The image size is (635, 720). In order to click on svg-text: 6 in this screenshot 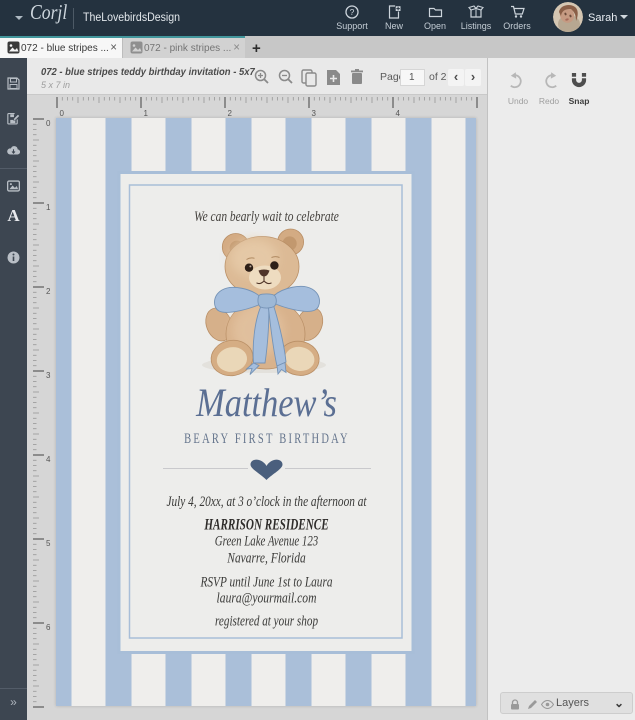, I will do `click(48, 627)`.